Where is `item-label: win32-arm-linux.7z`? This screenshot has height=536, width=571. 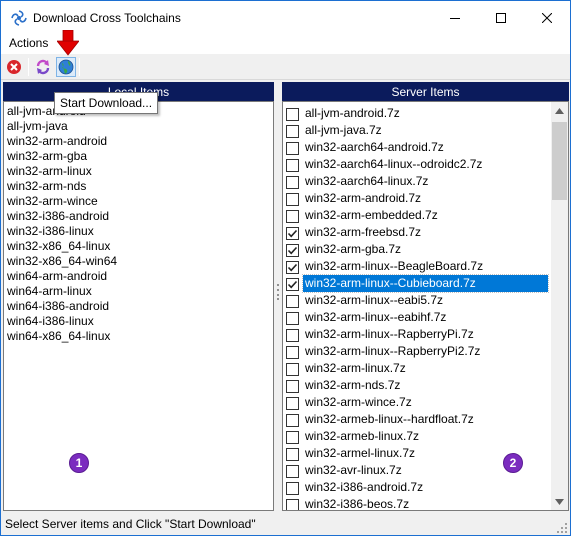
item-label: win32-arm-linux.7z is located at coordinates (355, 368).